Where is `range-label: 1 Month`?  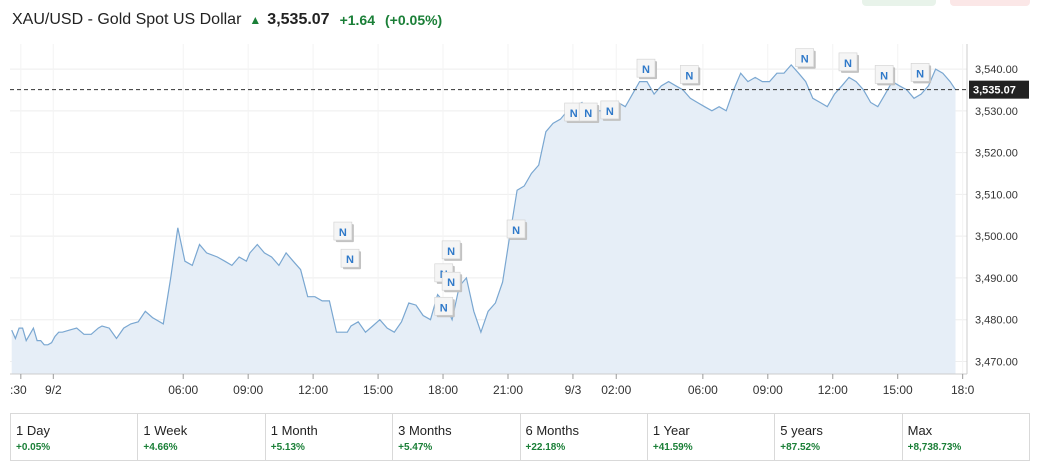
range-label: 1 Month is located at coordinates (294, 430).